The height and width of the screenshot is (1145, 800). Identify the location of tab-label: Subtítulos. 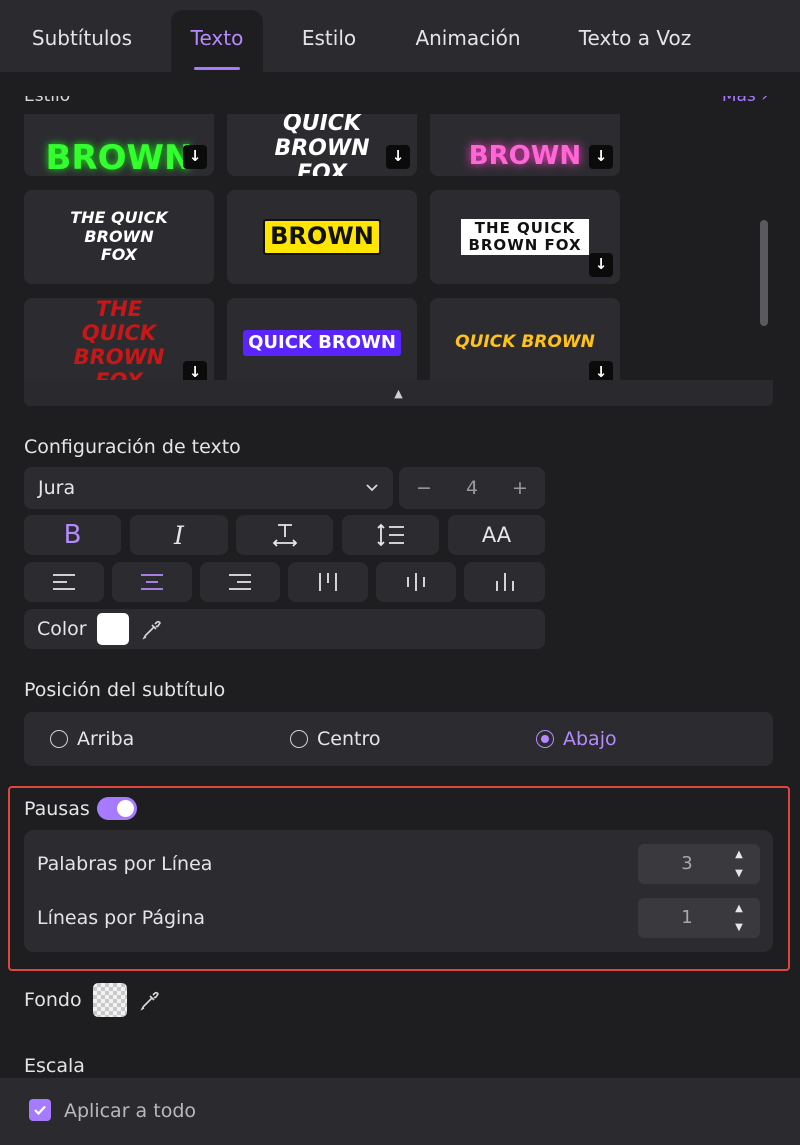
(82, 38).